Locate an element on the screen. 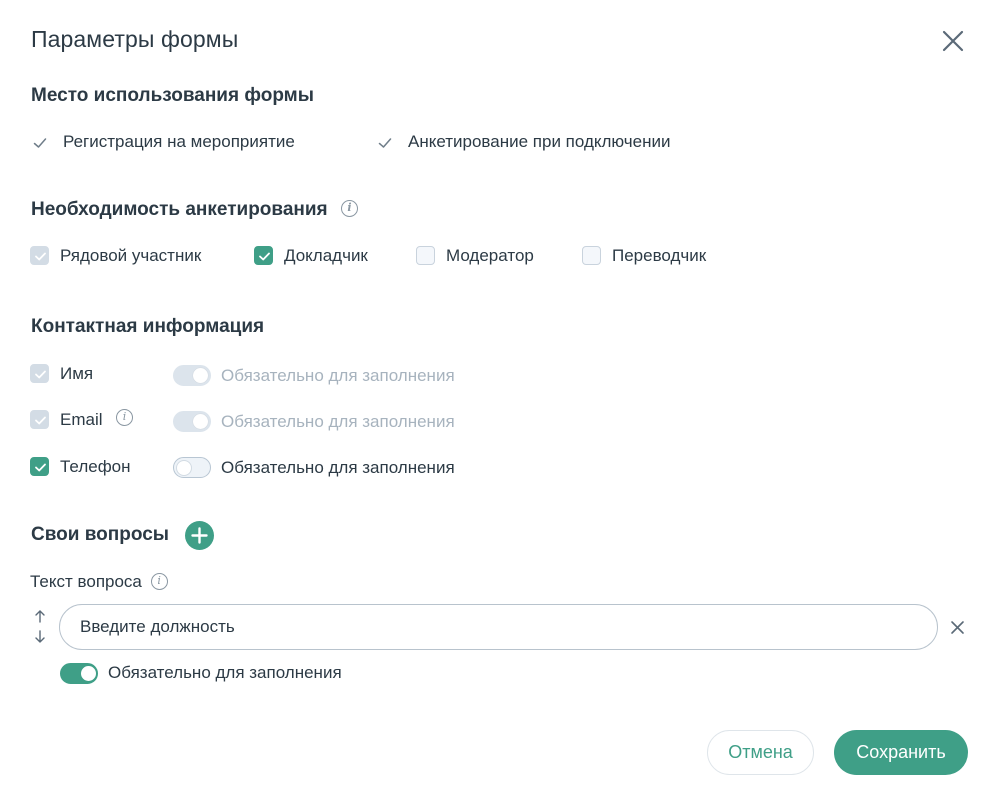 The width and height of the screenshot is (998, 805). contact-label-phone: Телефон is located at coordinates (95, 466).